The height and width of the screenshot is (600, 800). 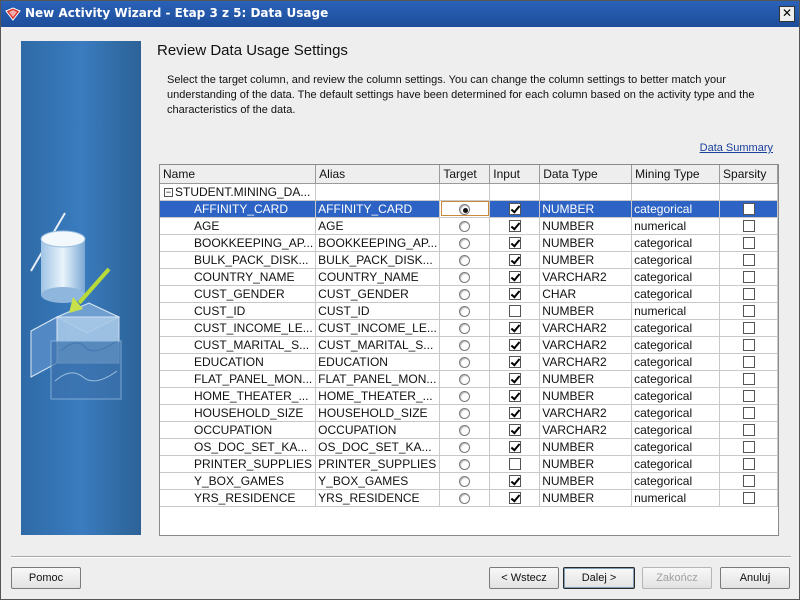 I want to click on cancel-button: Anuluj, so click(x=755, y=578).